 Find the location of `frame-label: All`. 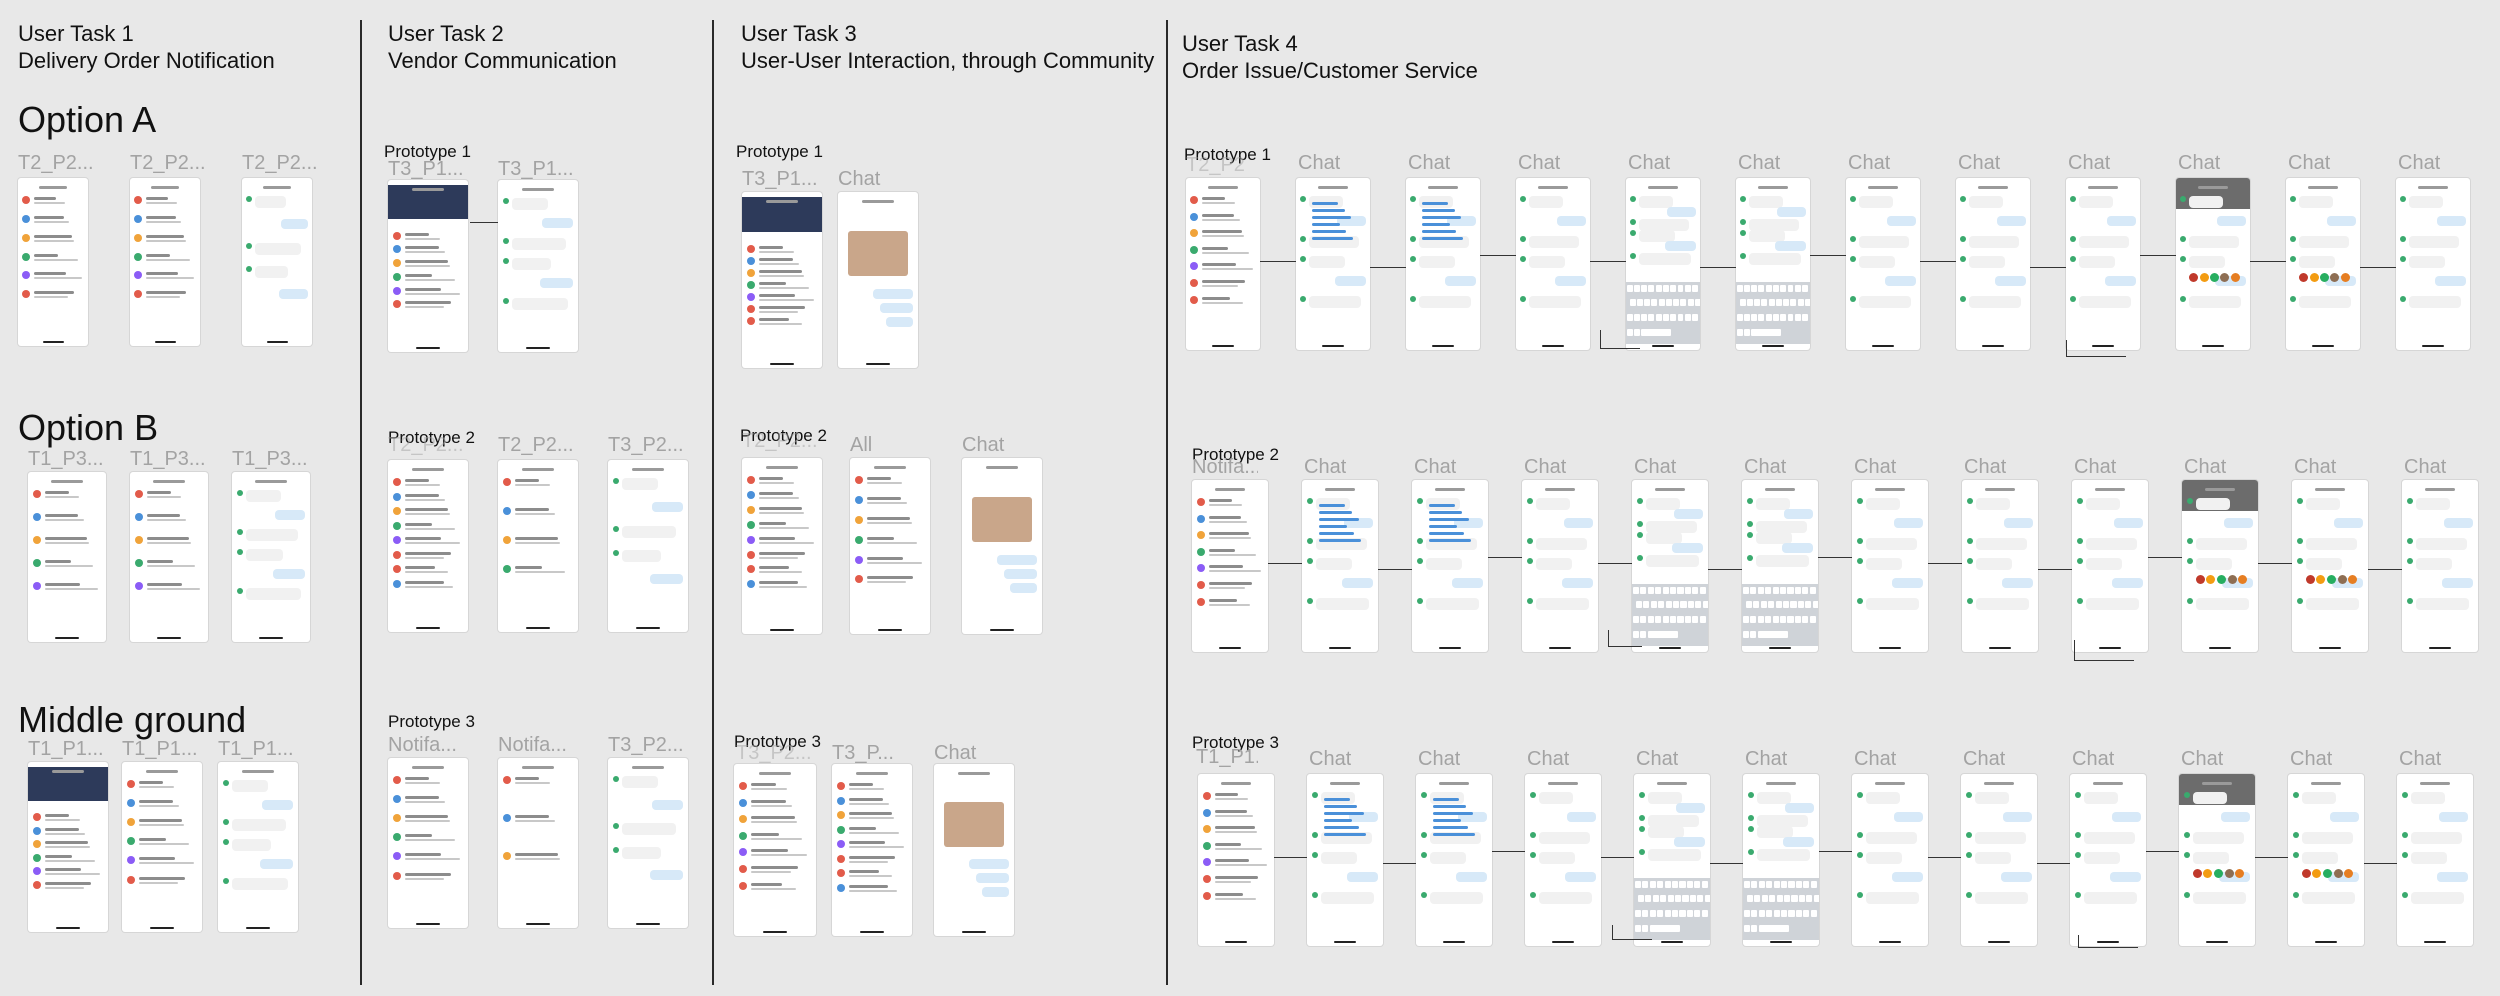

frame-label: All is located at coordinates (861, 445).